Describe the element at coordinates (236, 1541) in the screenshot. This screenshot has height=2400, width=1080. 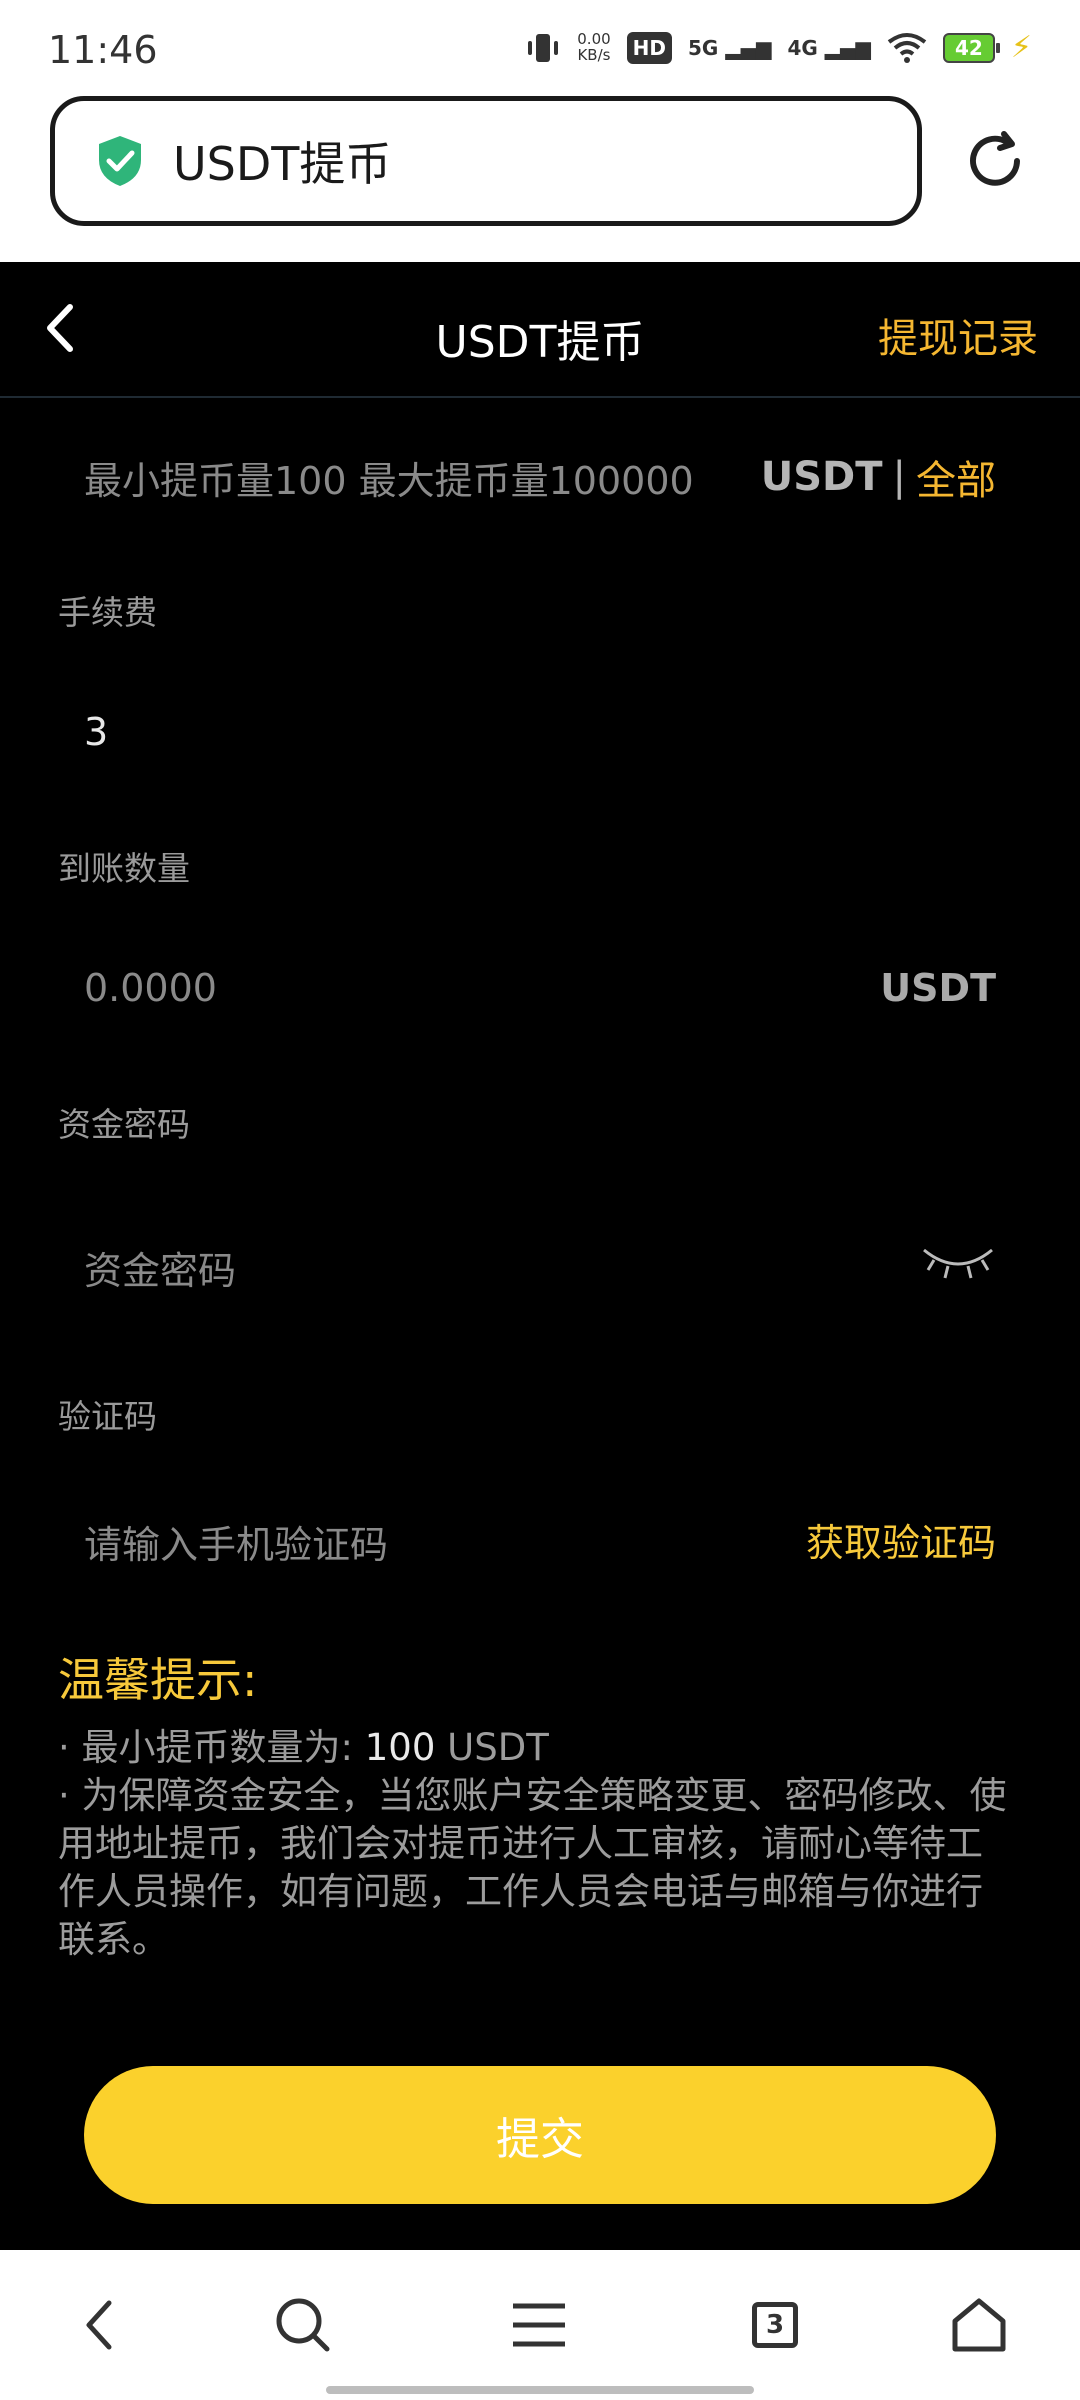
I see `code-input: 请输入手机验证码` at that location.